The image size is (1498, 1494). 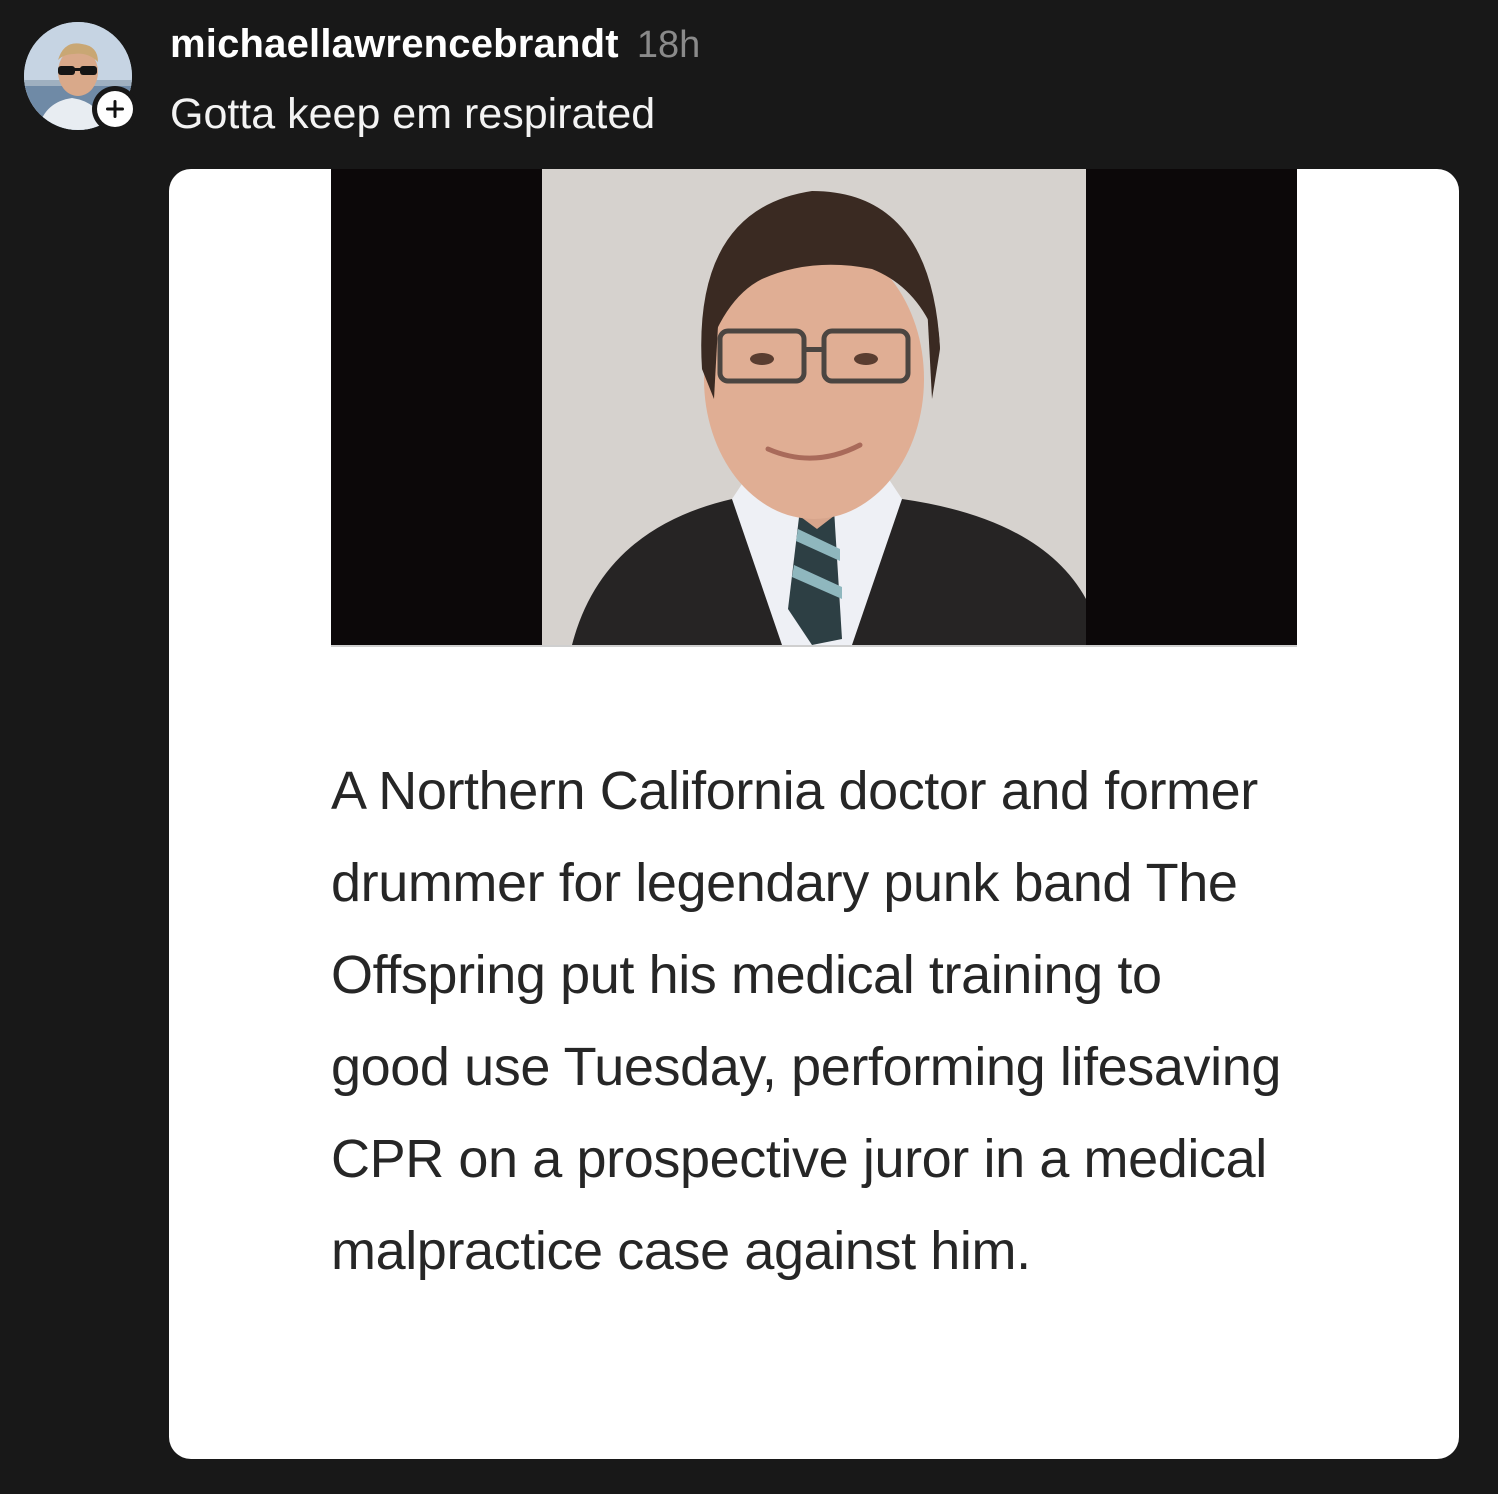 What do you see at coordinates (394, 44) in the screenshot?
I see `username-link: michaellawrencebrandt` at bounding box center [394, 44].